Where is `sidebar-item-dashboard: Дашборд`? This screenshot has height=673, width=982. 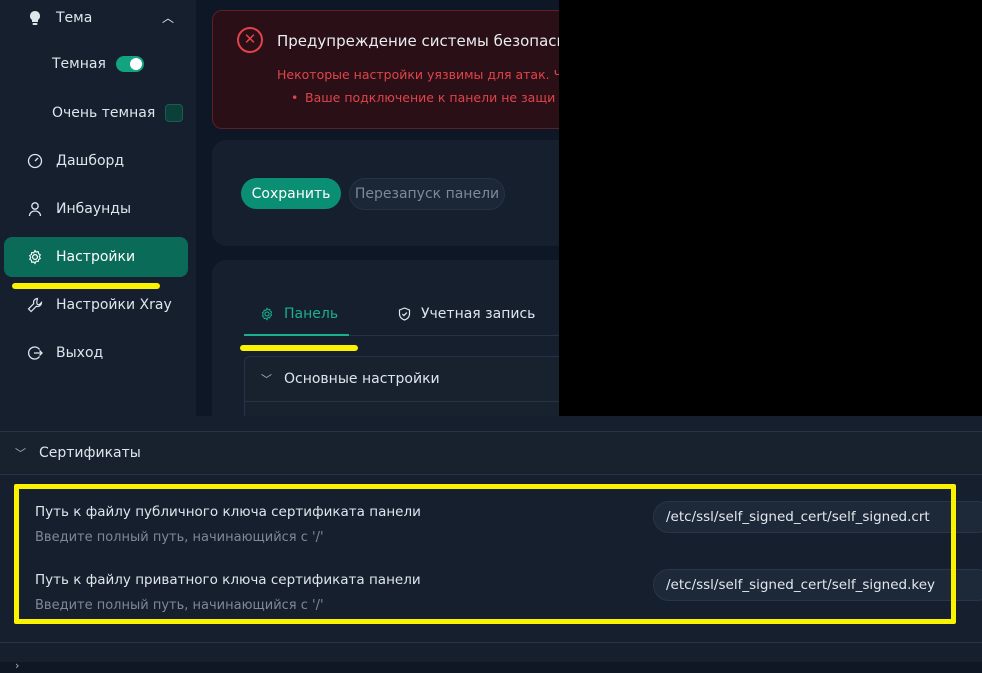 sidebar-item-dashboard: Дашборд is located at coordinates (96, 161).